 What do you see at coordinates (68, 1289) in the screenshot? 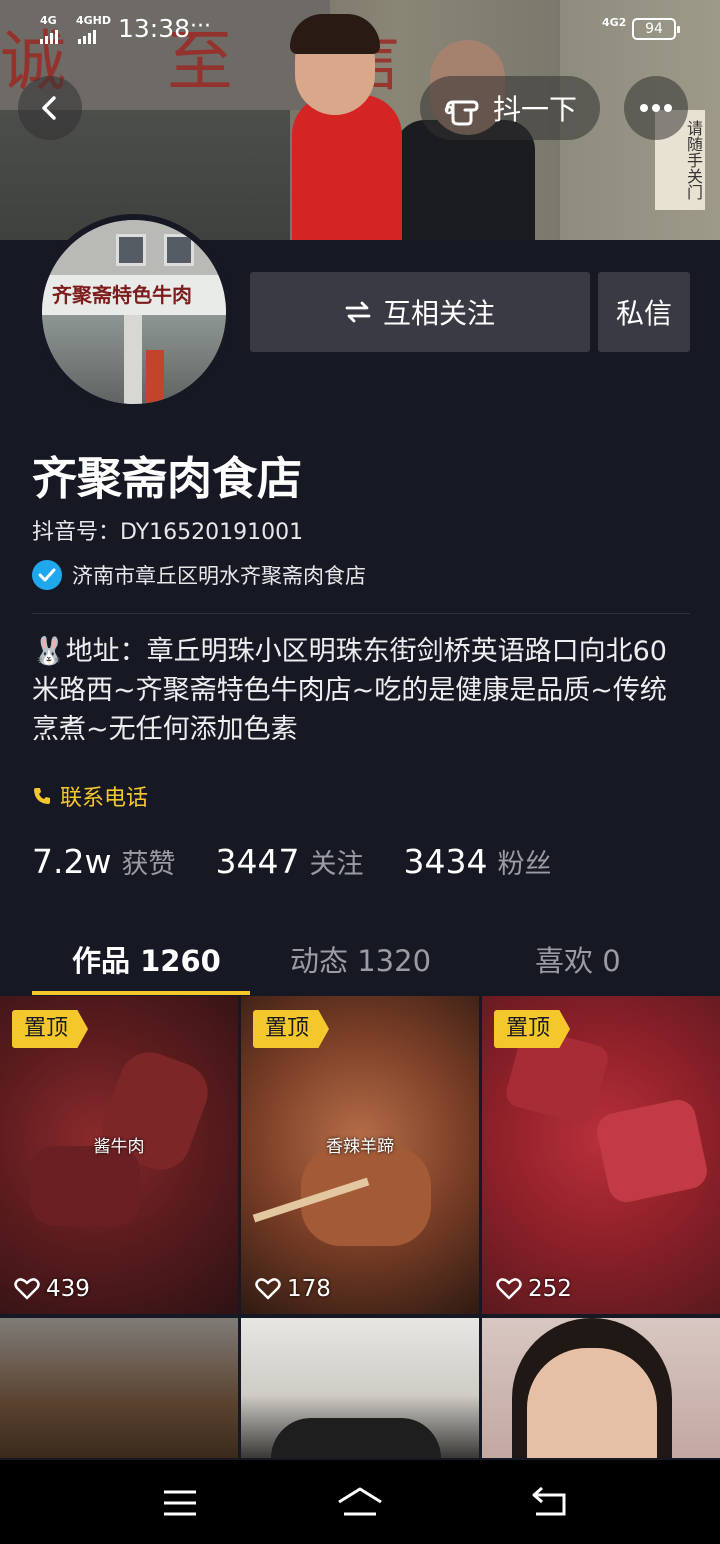
I see `video-likes-count: 439` at bounding box center [68, 1289].